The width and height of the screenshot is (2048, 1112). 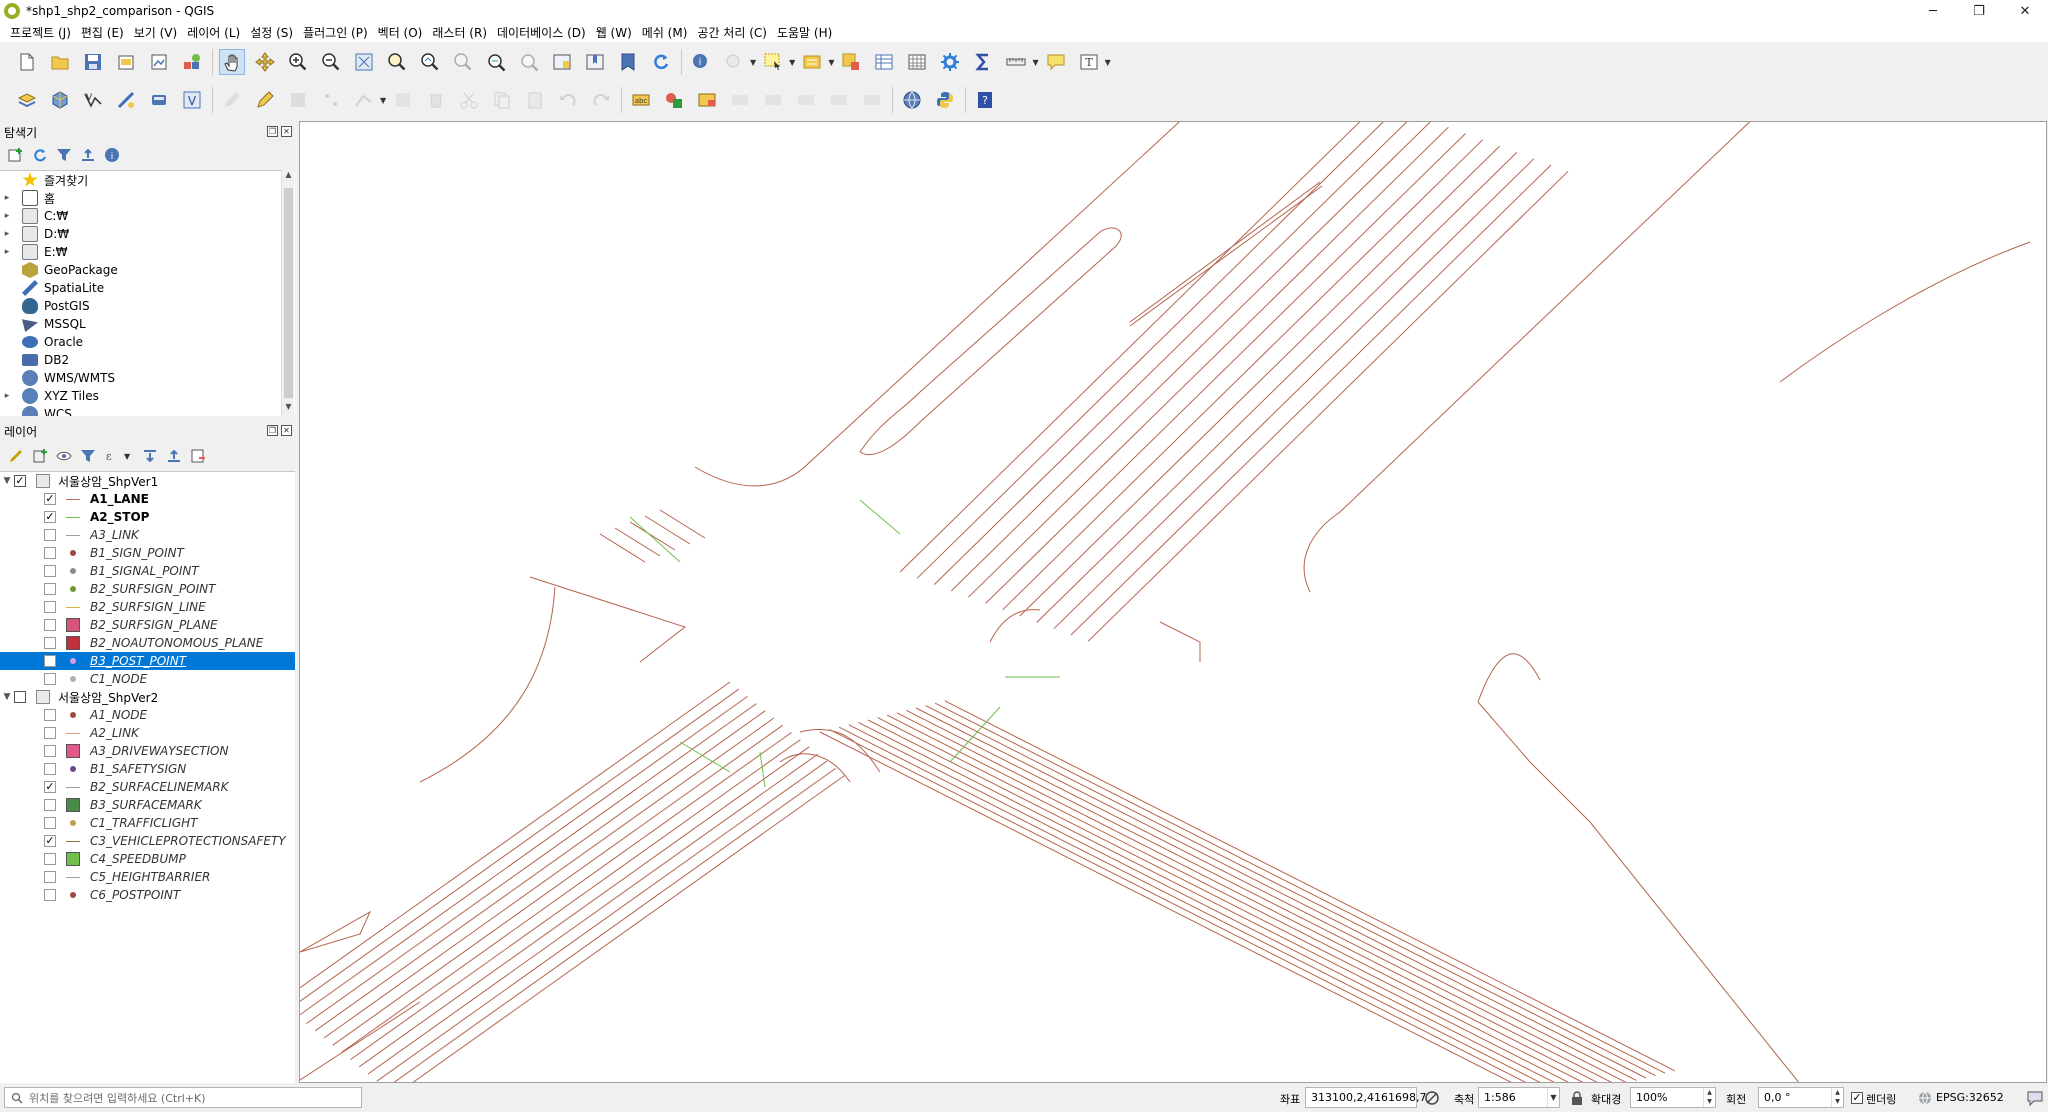 I want to click on refresh-button, so click(x=661, y=62).